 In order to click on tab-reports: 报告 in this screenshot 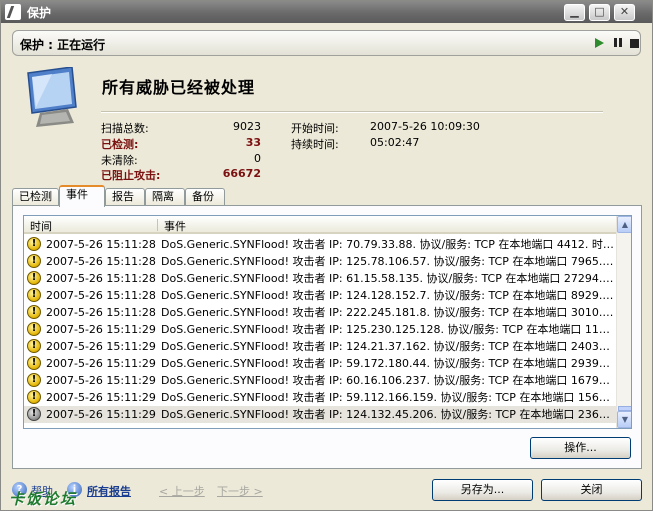, I will do `click(125, 197)`.